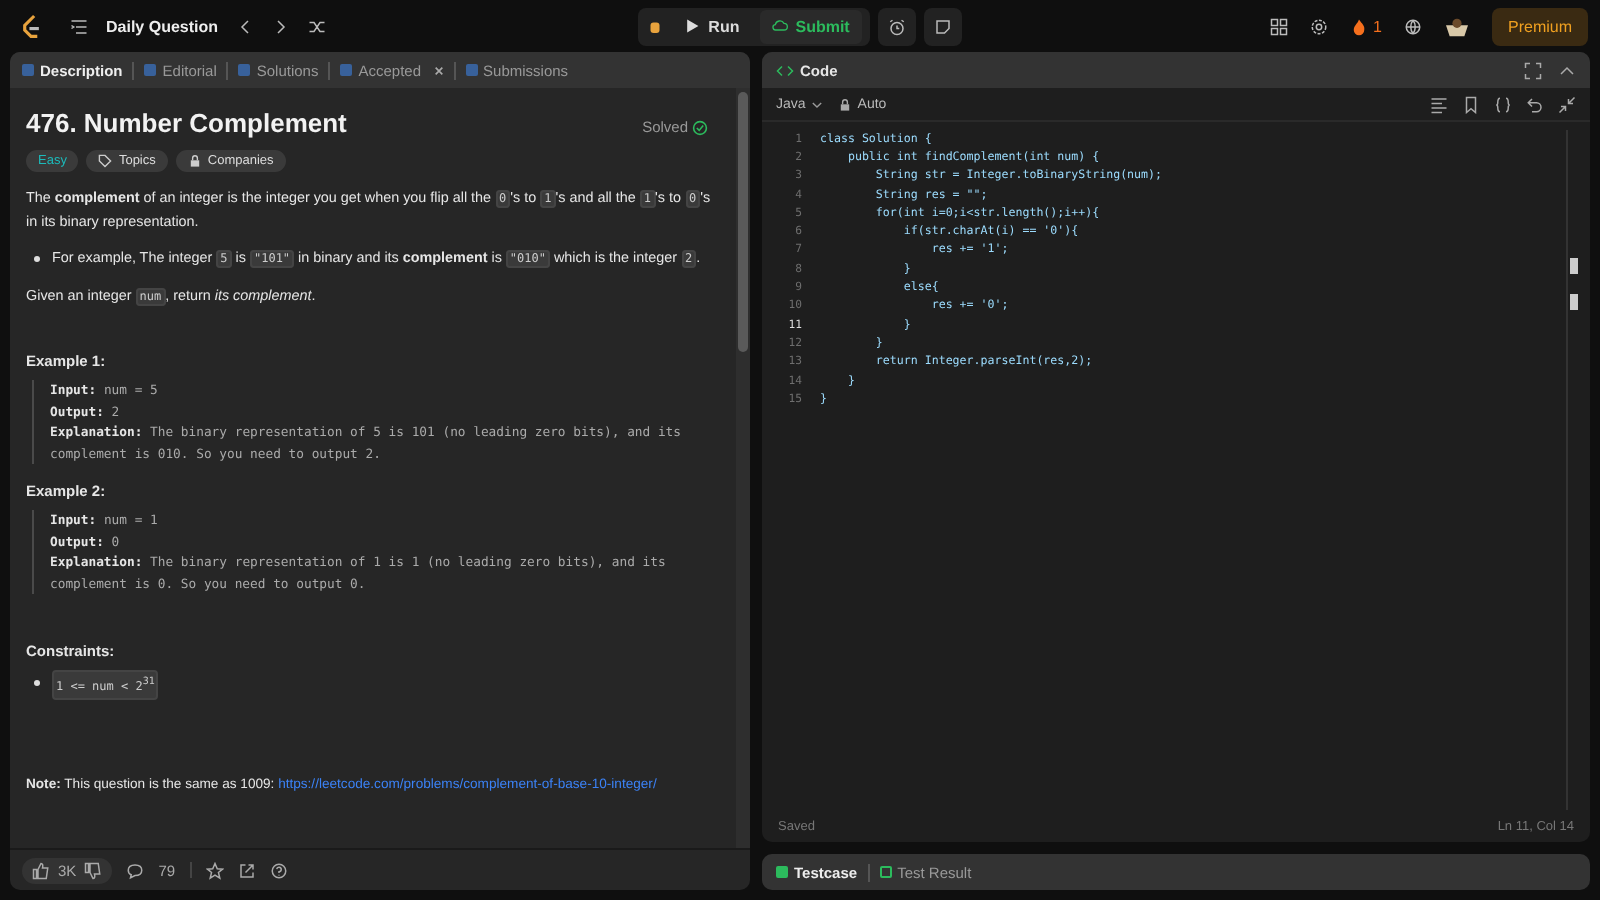 Image resolution: width=1600 pixels, height=900 pixels. I want to click on star-icon, so click(214, 870).